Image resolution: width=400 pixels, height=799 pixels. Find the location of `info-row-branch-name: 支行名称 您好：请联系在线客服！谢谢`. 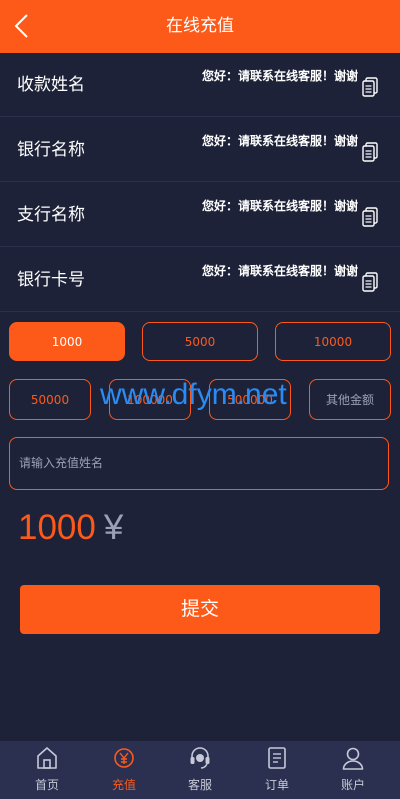

info-row-branch-name: 支行名称 您好：请联系在线客服！谢谢 is located at coordinates (200, 215).